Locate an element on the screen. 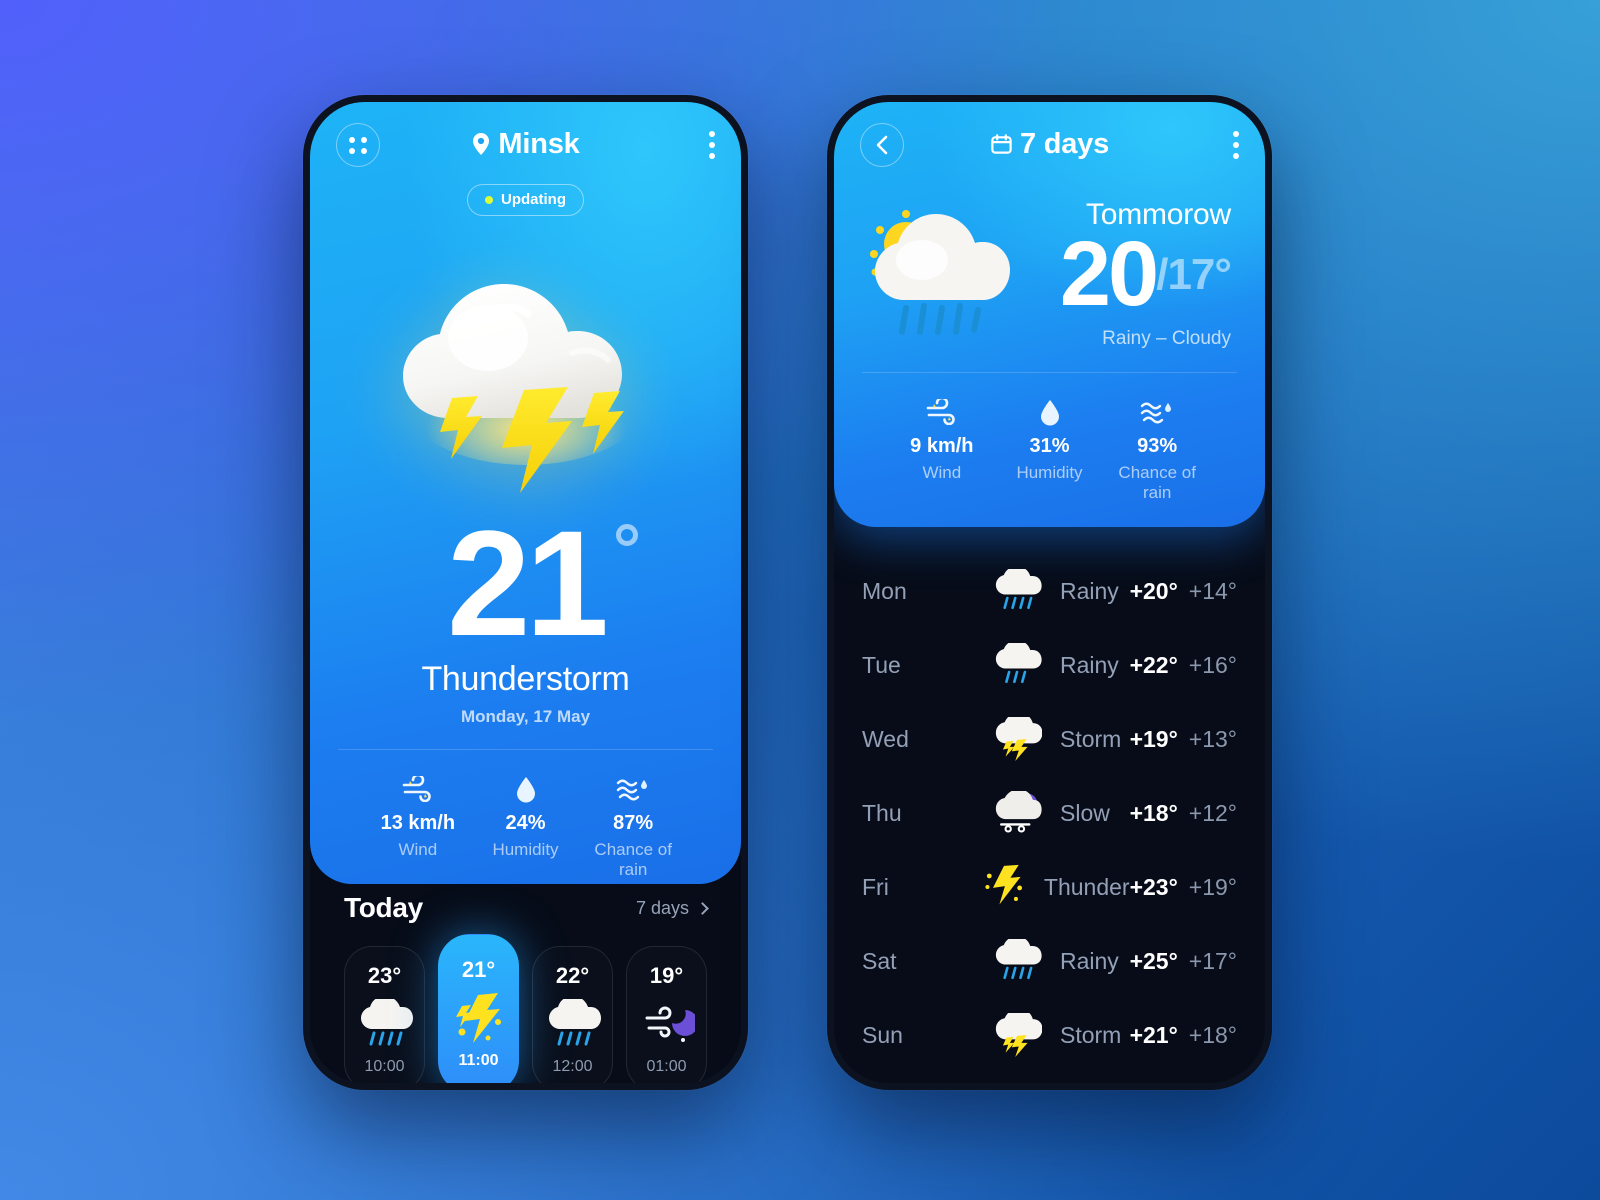 Image resolution: width=1600 pixels, height=1200 pixels. thunderstorm-cloud-icon is located at coordinates (524, 388).